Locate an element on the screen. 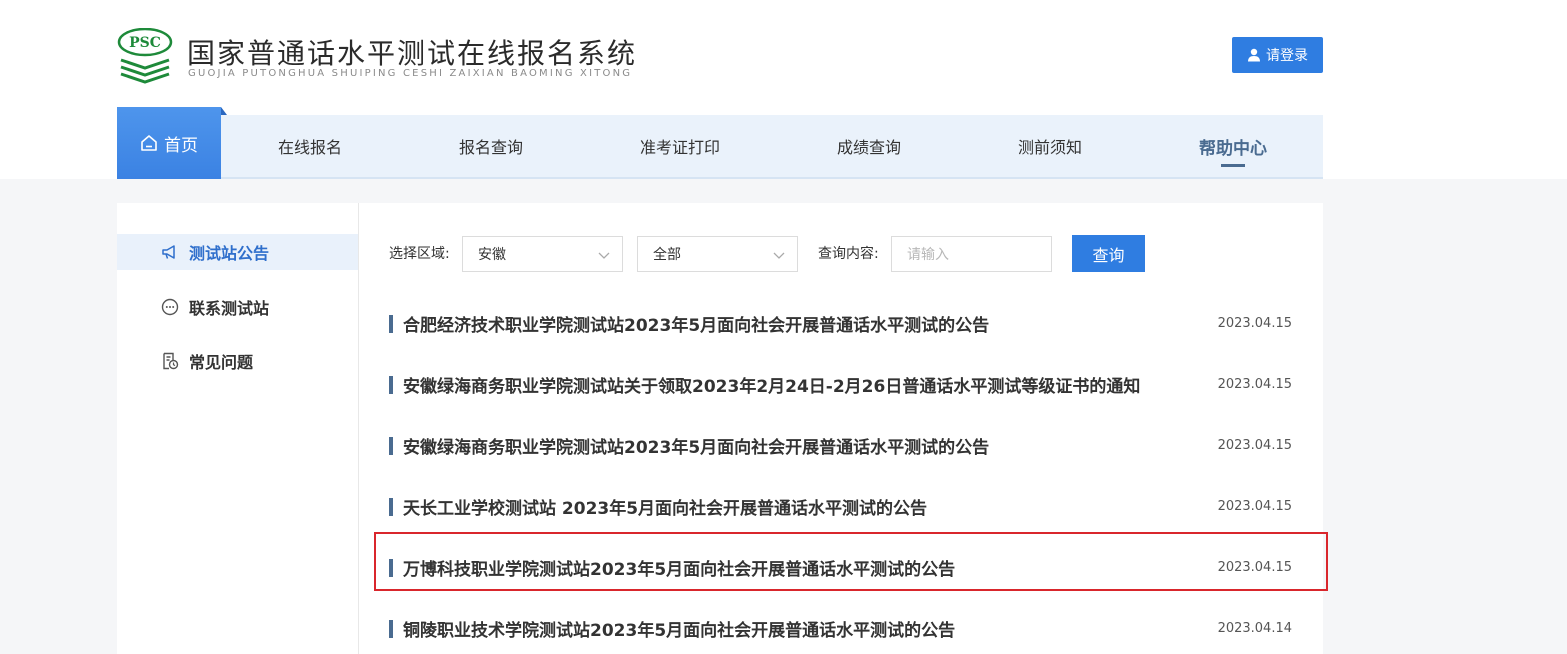  megaphone-icon is located at coordinates (168, 252).